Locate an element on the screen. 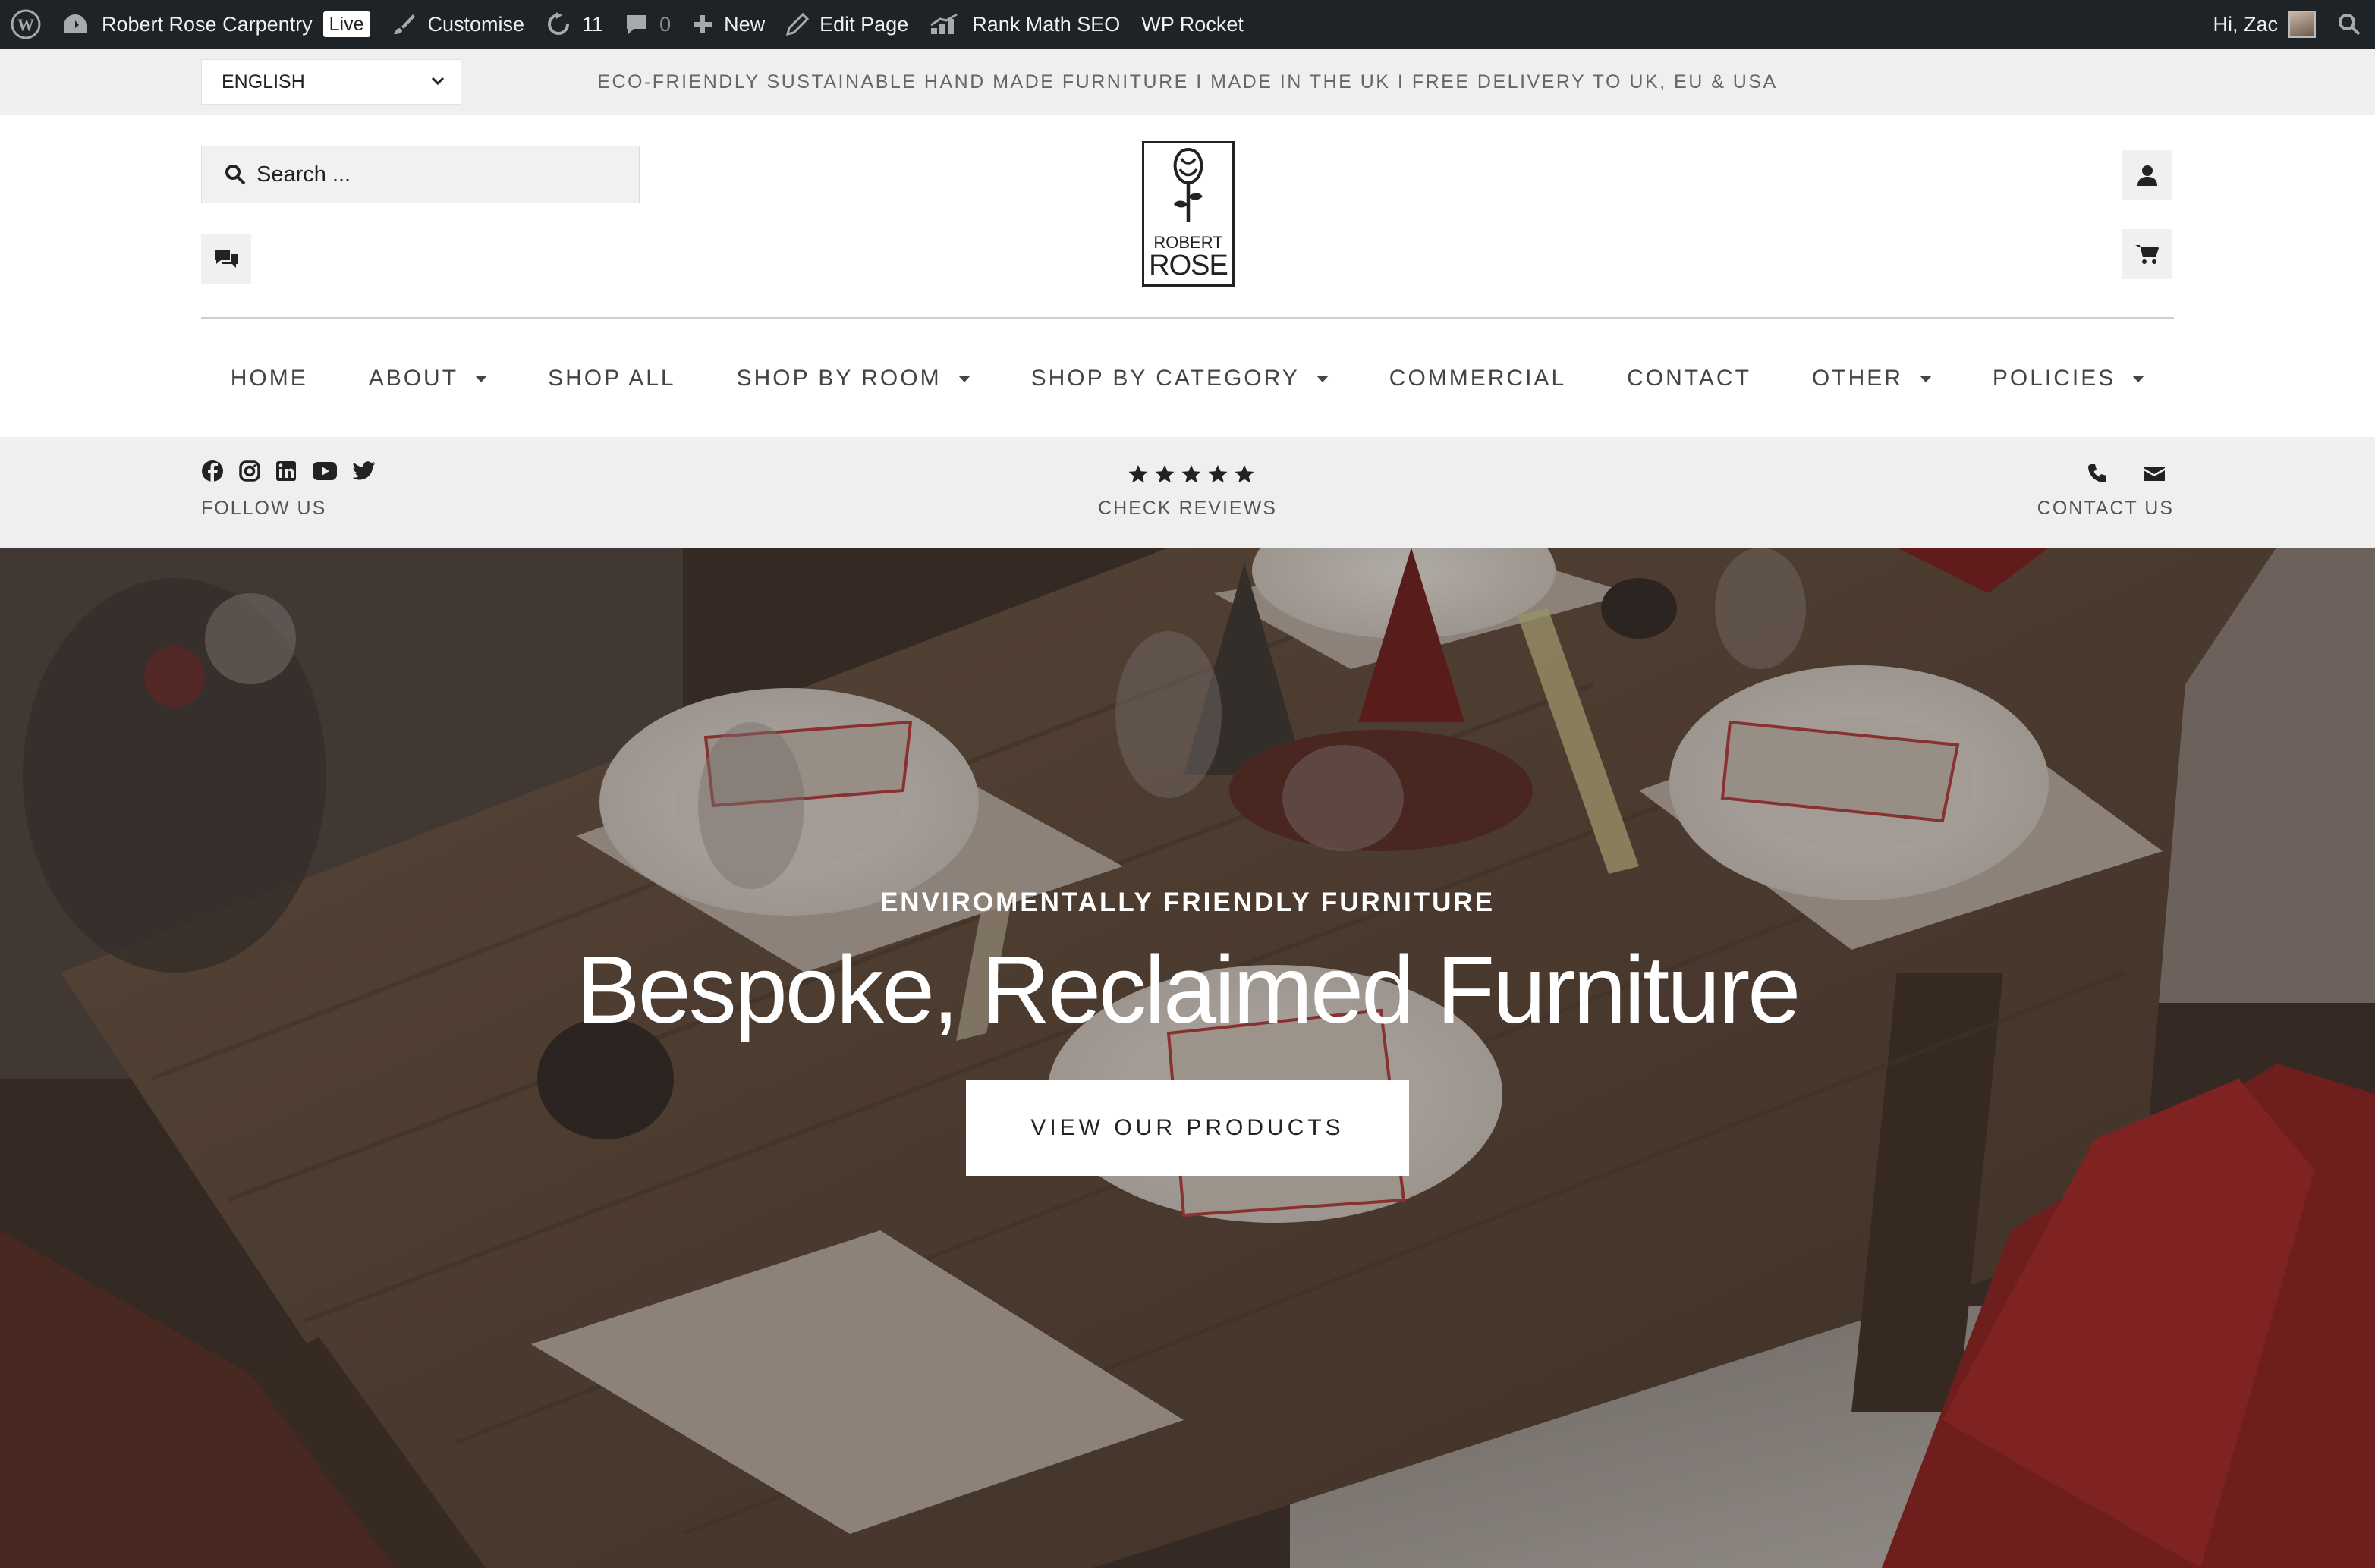  new-content-link: New is located at coordinates (728, 24).